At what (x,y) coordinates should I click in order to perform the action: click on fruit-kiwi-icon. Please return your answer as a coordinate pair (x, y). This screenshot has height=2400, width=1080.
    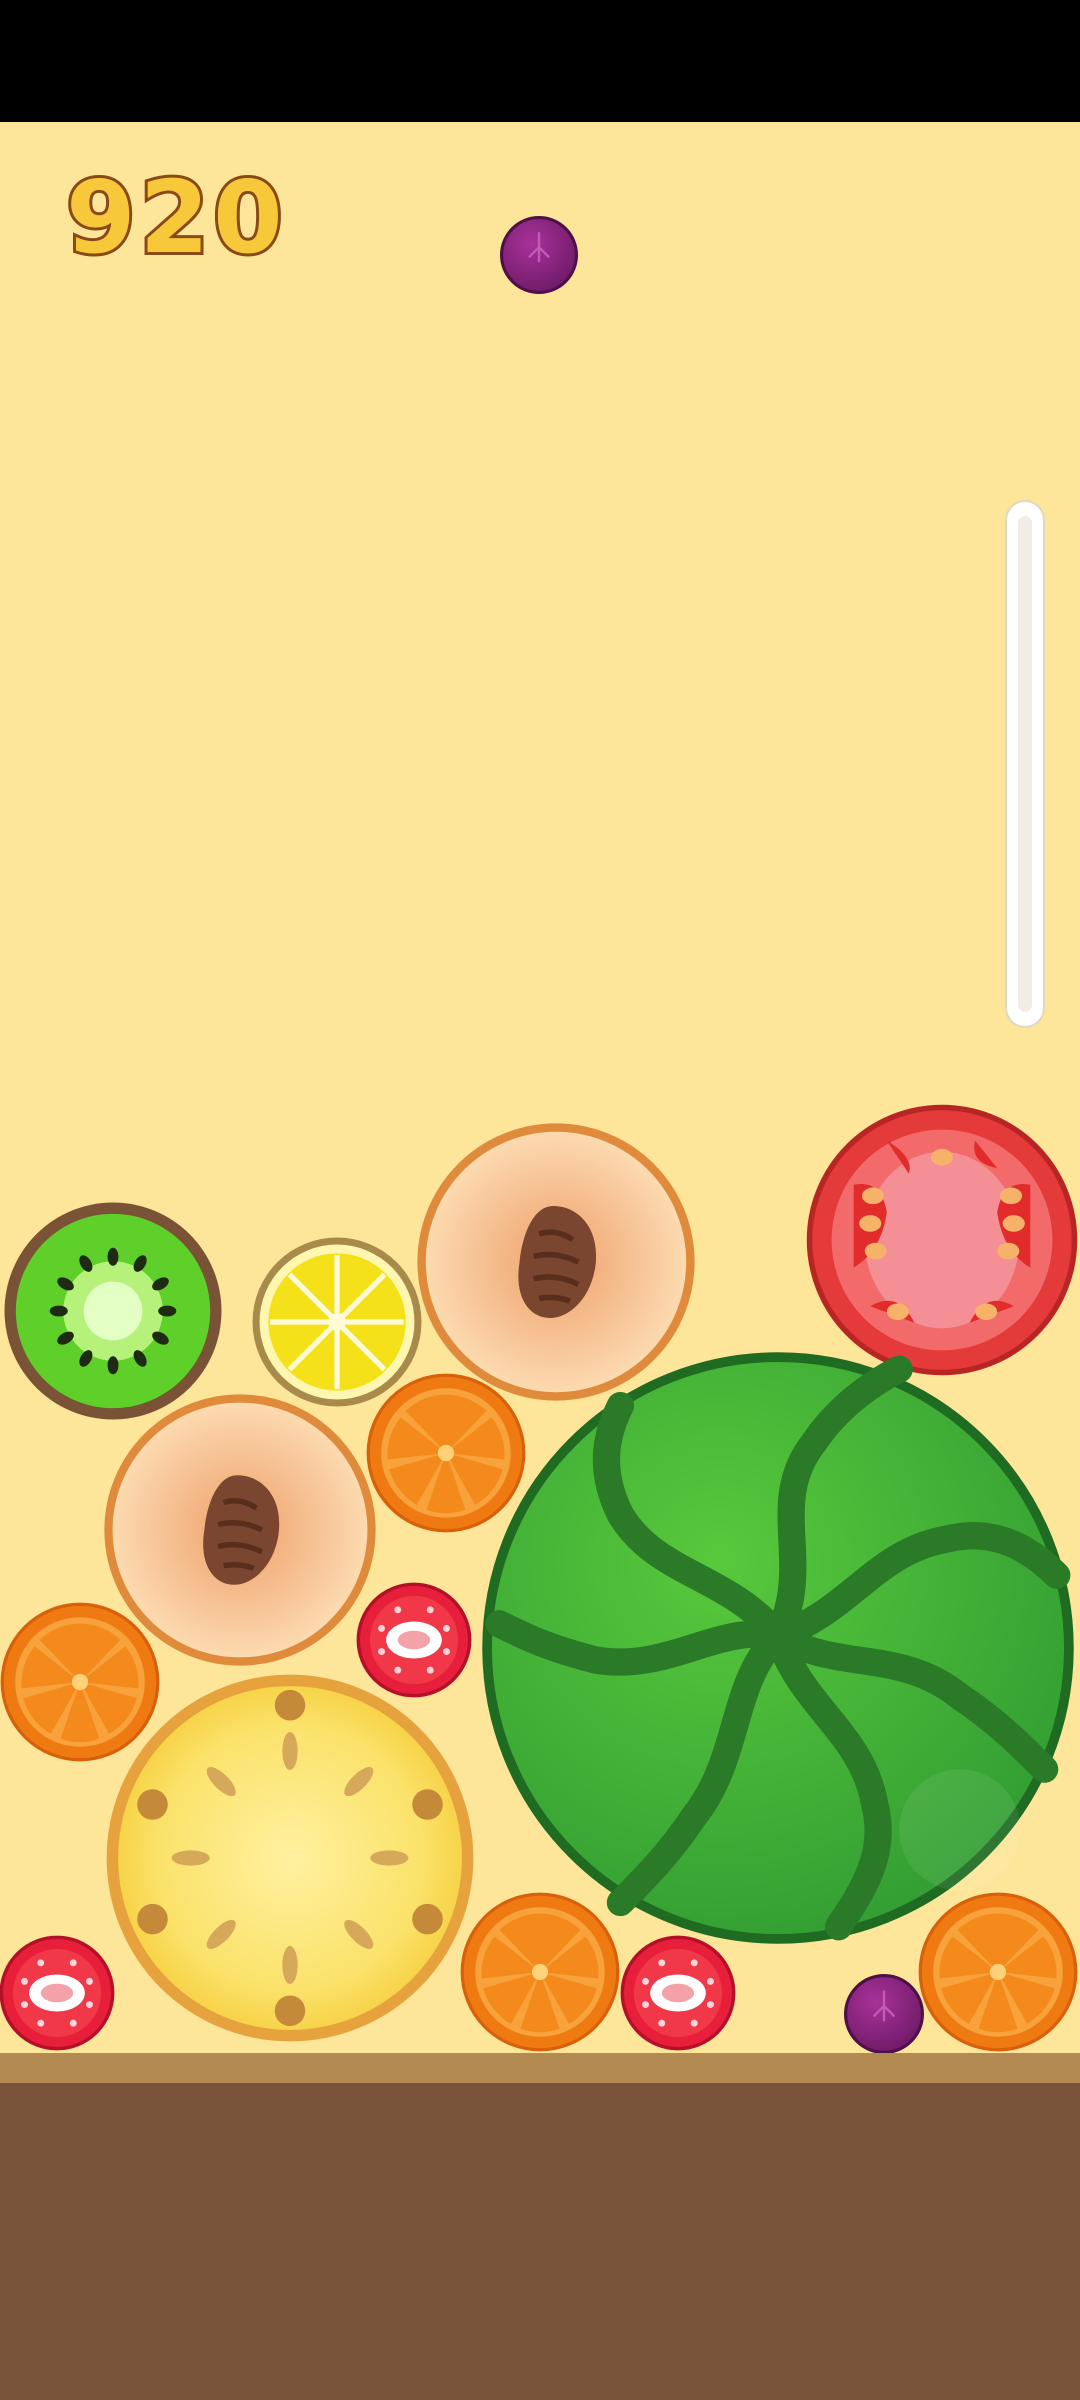
    Looking at the image, I should click on (113, 1311).